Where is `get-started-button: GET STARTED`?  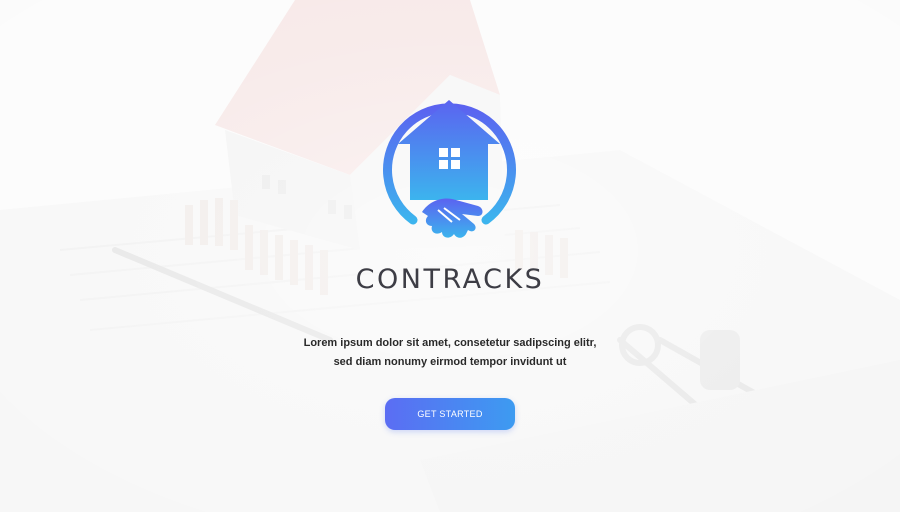
get-started-button: GET STARTED is located at coordinates (450, 414).